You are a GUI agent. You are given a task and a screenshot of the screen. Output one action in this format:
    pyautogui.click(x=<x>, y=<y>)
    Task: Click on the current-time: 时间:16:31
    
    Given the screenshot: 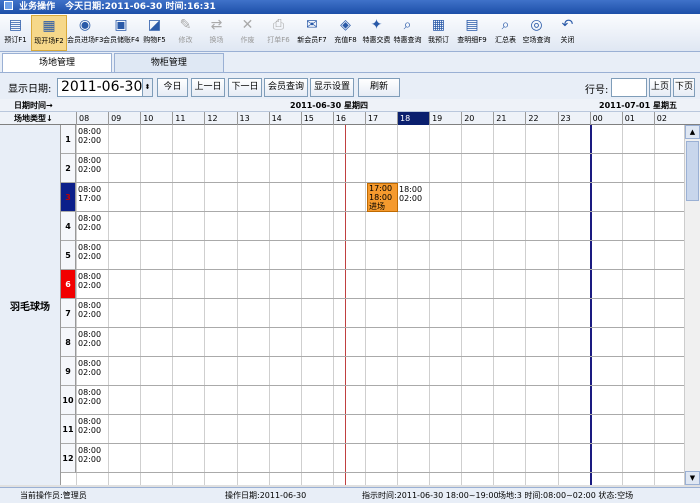 What is the action you would take?
    pyautogui.click(x=190, y=7)
    